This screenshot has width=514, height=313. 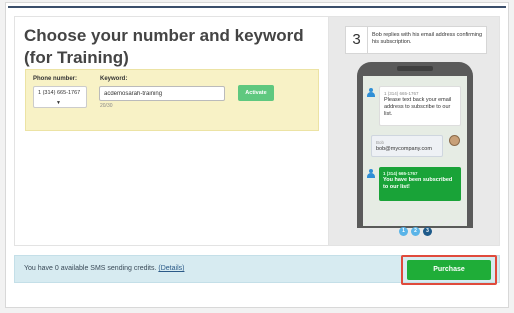 What do you see at coordinates (60, 97) in the screenshot?
I see `phone-number-select: 1 (314) 665-1767 ▼` at bounding box center [60, 97].